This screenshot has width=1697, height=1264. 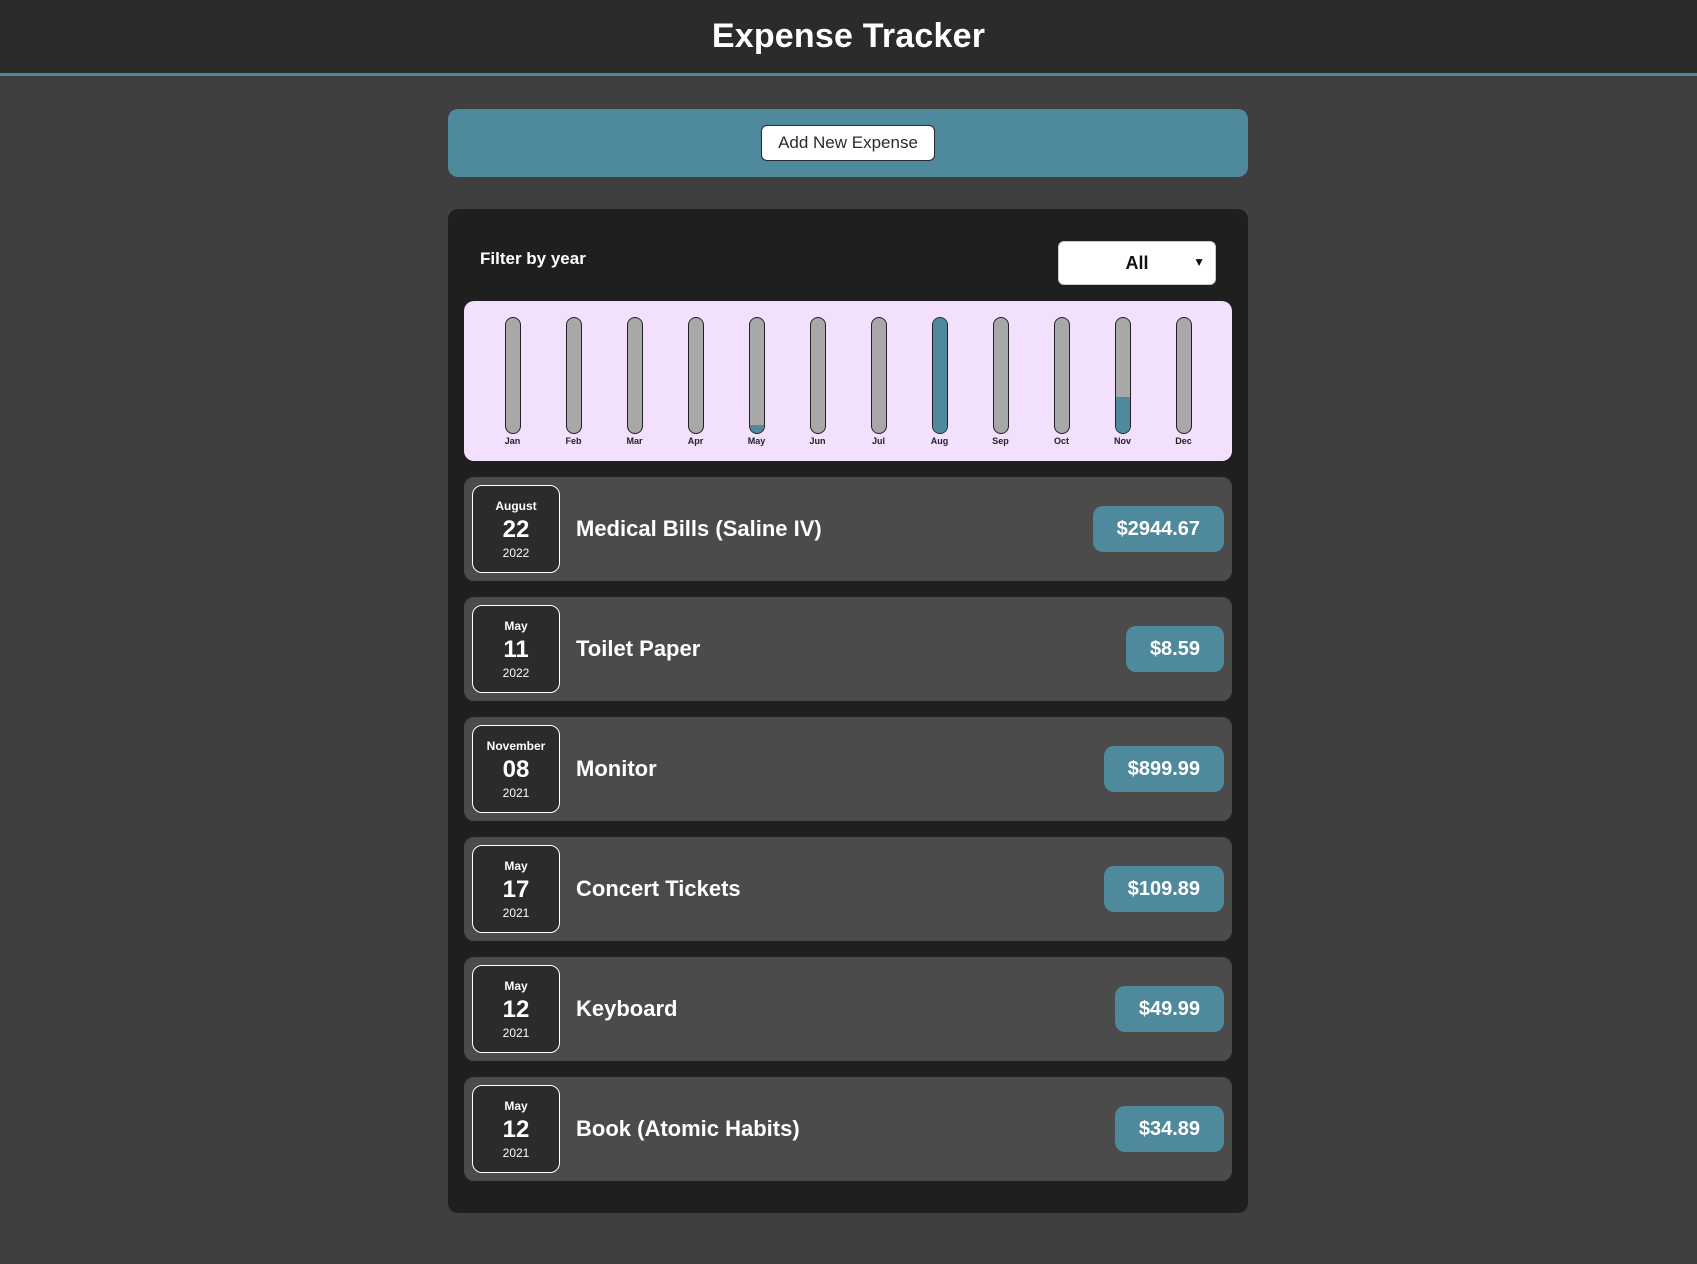 What do you see at coordinates (695, 441) in the screenshot?
I see `bar-label: Apr` at bounding box center [695, 441].